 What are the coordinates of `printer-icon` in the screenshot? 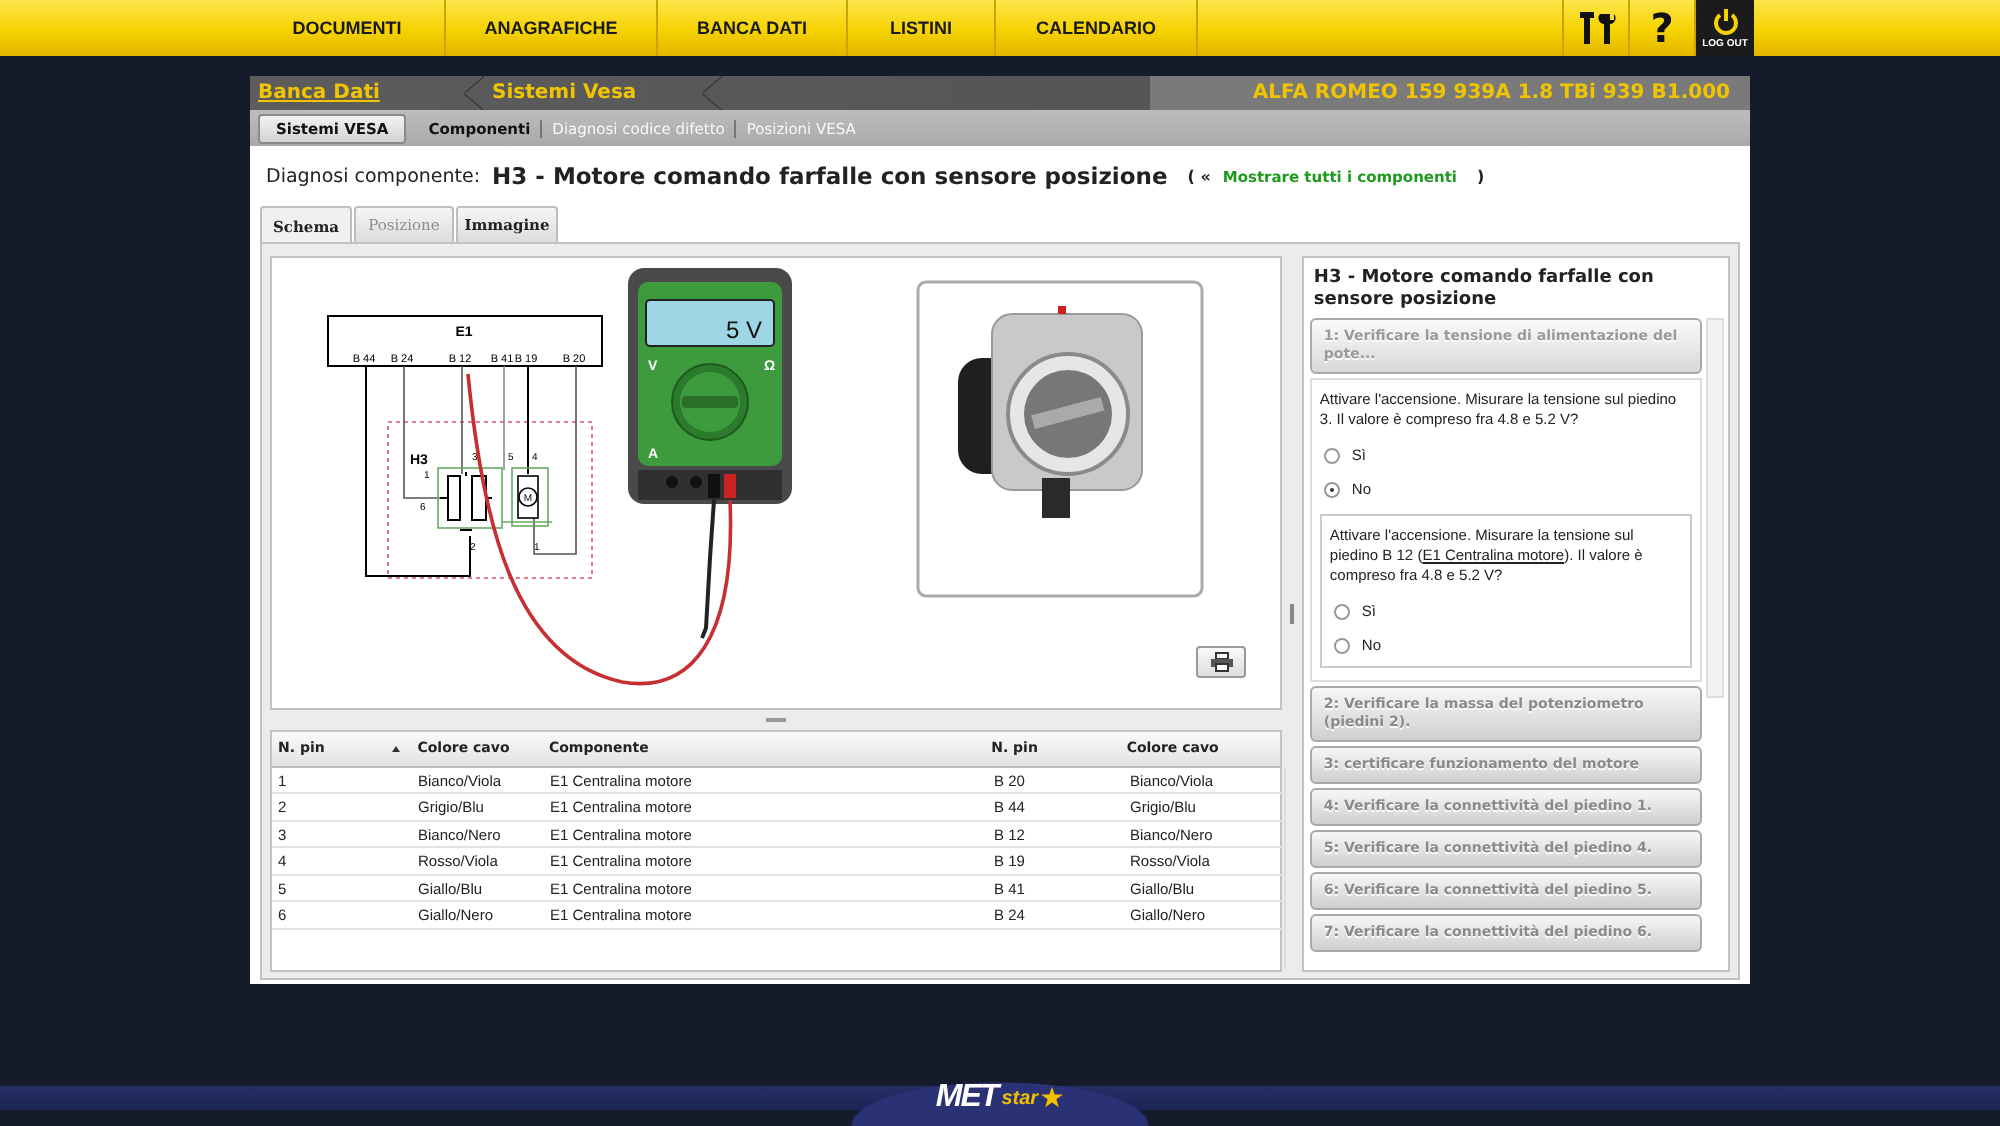 It's located at (1221, 662).